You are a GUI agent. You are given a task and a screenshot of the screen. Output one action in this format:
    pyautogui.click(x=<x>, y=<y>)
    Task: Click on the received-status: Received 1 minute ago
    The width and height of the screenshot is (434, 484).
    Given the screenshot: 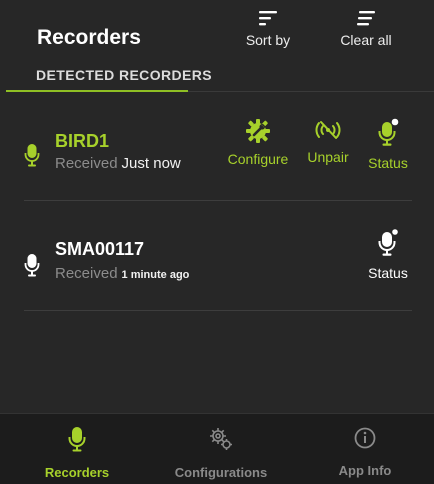 What is the action you would take?
    pyautogui.click(x=122, y=273)
    